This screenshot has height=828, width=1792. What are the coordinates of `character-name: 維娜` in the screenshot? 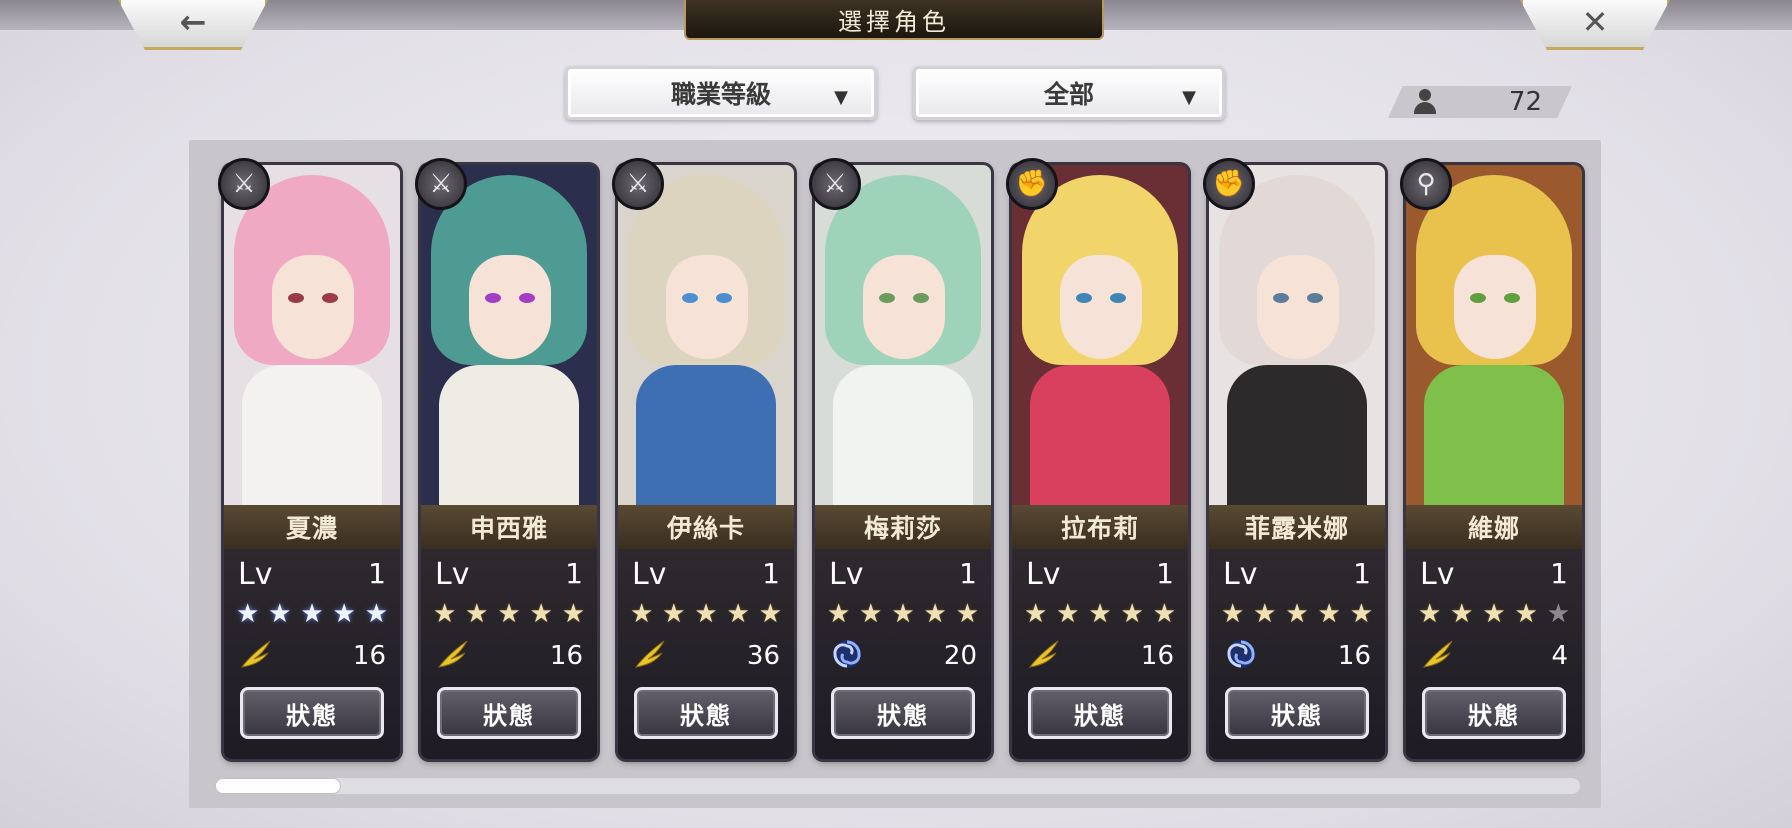 It's located at (1494, 527).